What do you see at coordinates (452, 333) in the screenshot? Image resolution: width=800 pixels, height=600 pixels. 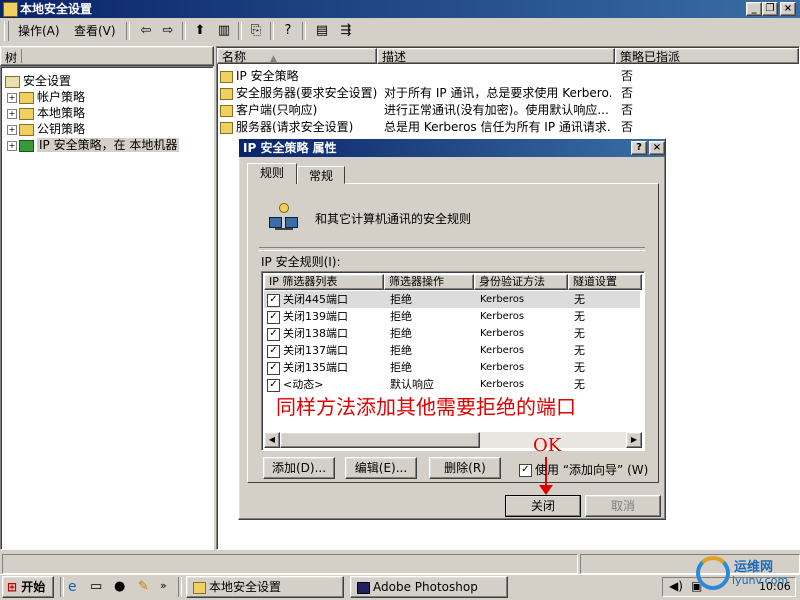 I see `rule-row: ✓ 关闭138端口 拒绝 Kerberos 无` at bounding box center [452, 333].